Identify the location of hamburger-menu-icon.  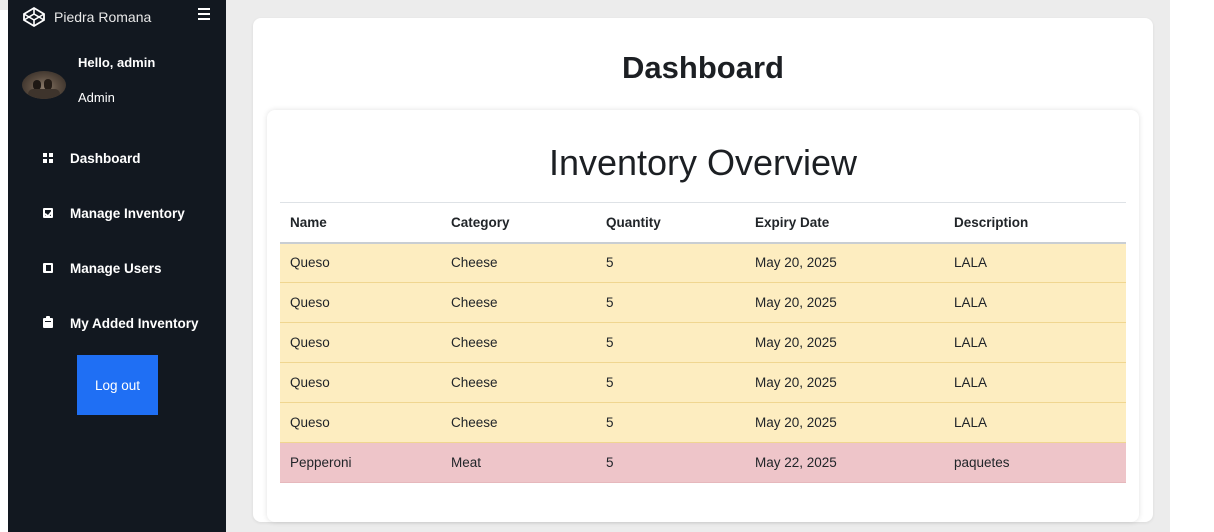
(204, 14).